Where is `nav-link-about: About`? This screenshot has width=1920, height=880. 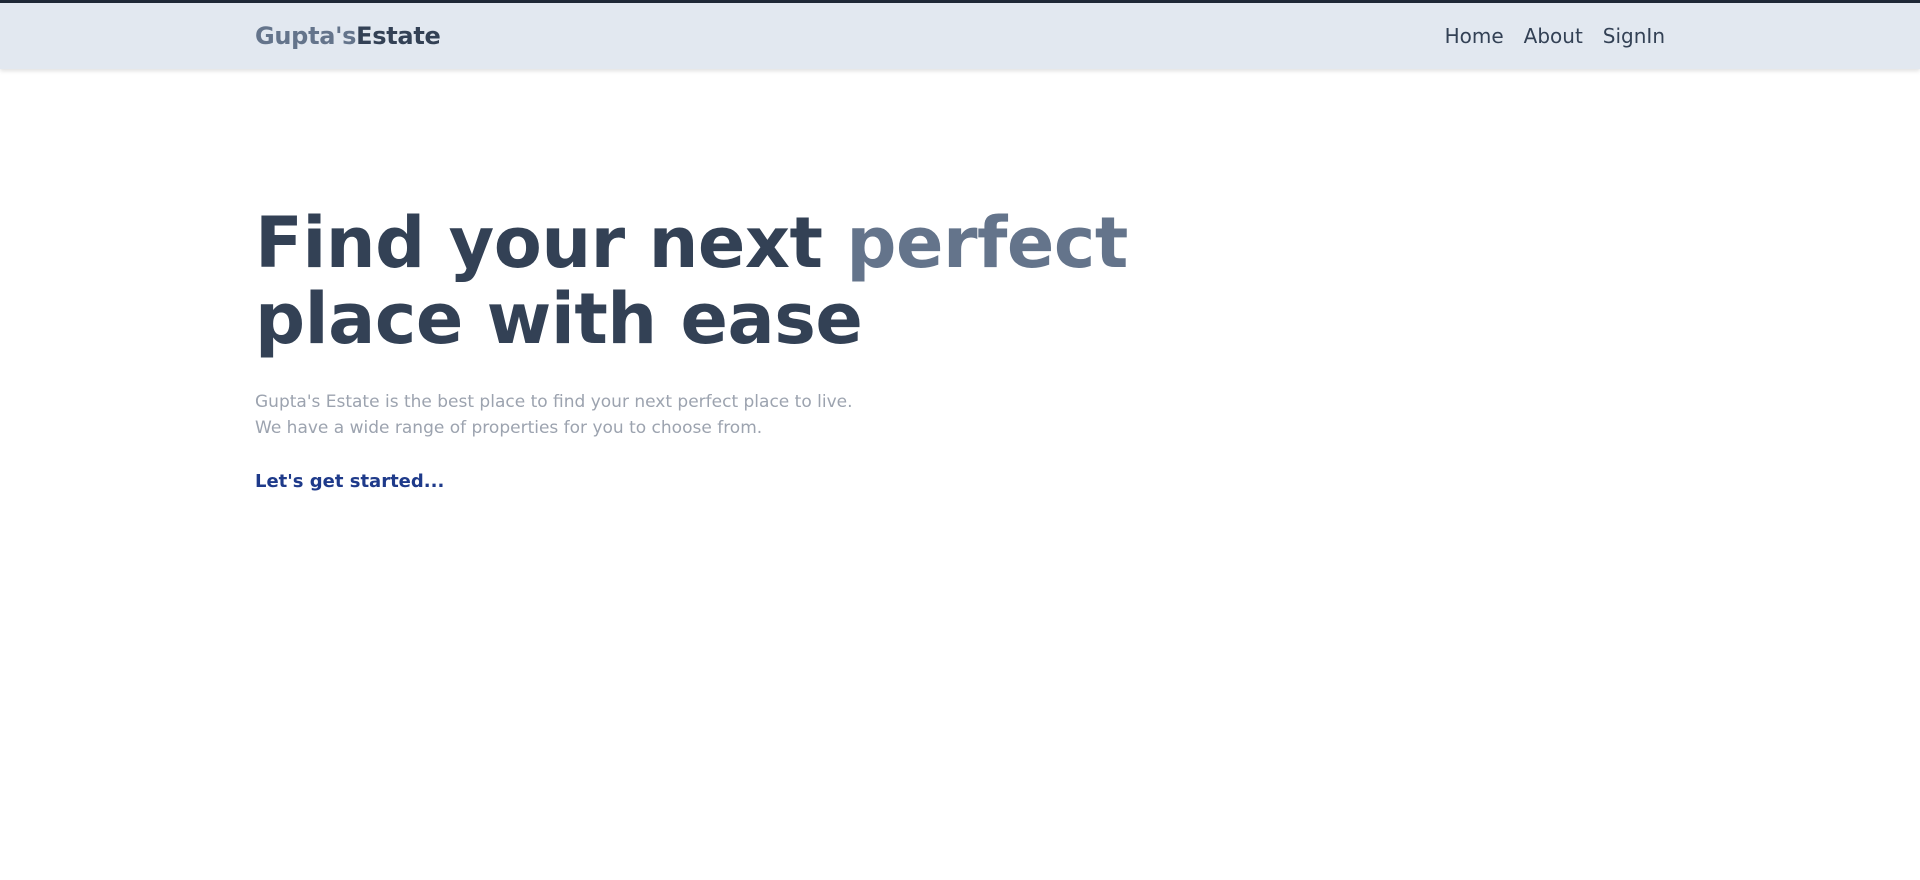 nav-link-about: About is located at coordinates (1553, 36).